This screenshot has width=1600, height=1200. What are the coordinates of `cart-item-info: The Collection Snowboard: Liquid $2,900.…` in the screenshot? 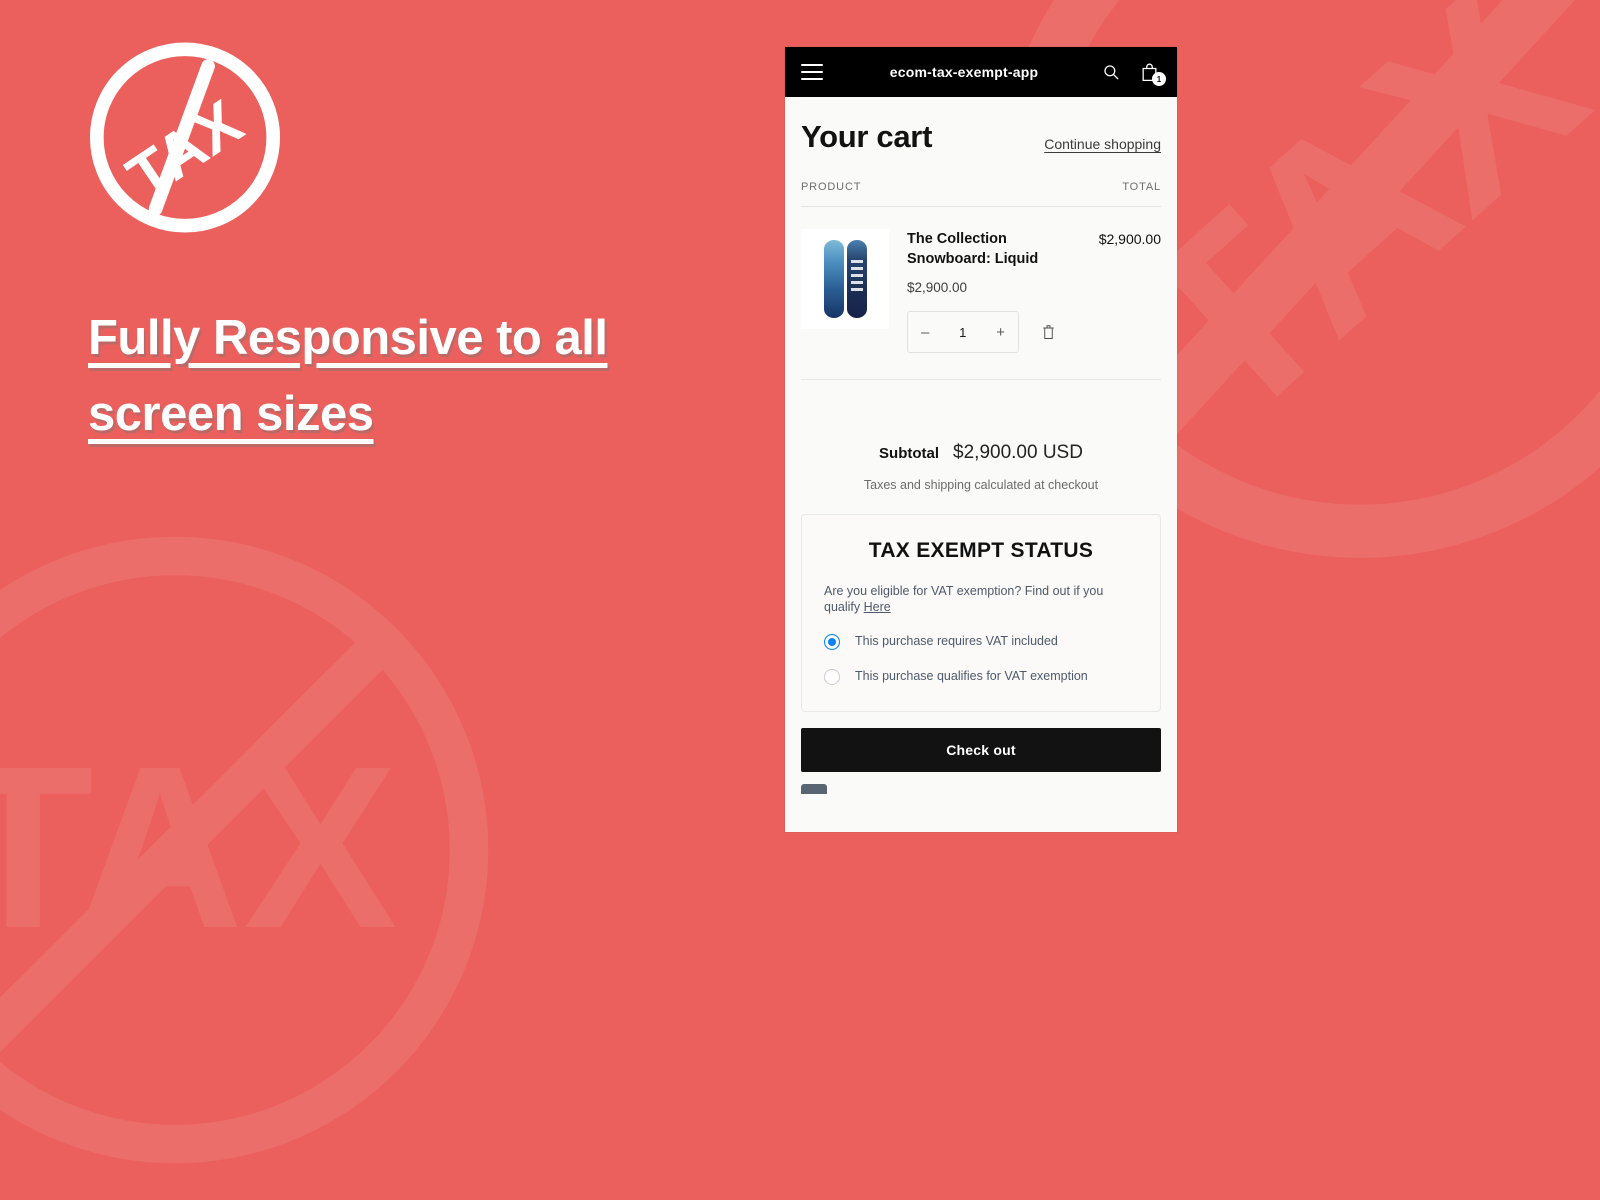 It's located at (994, 291).